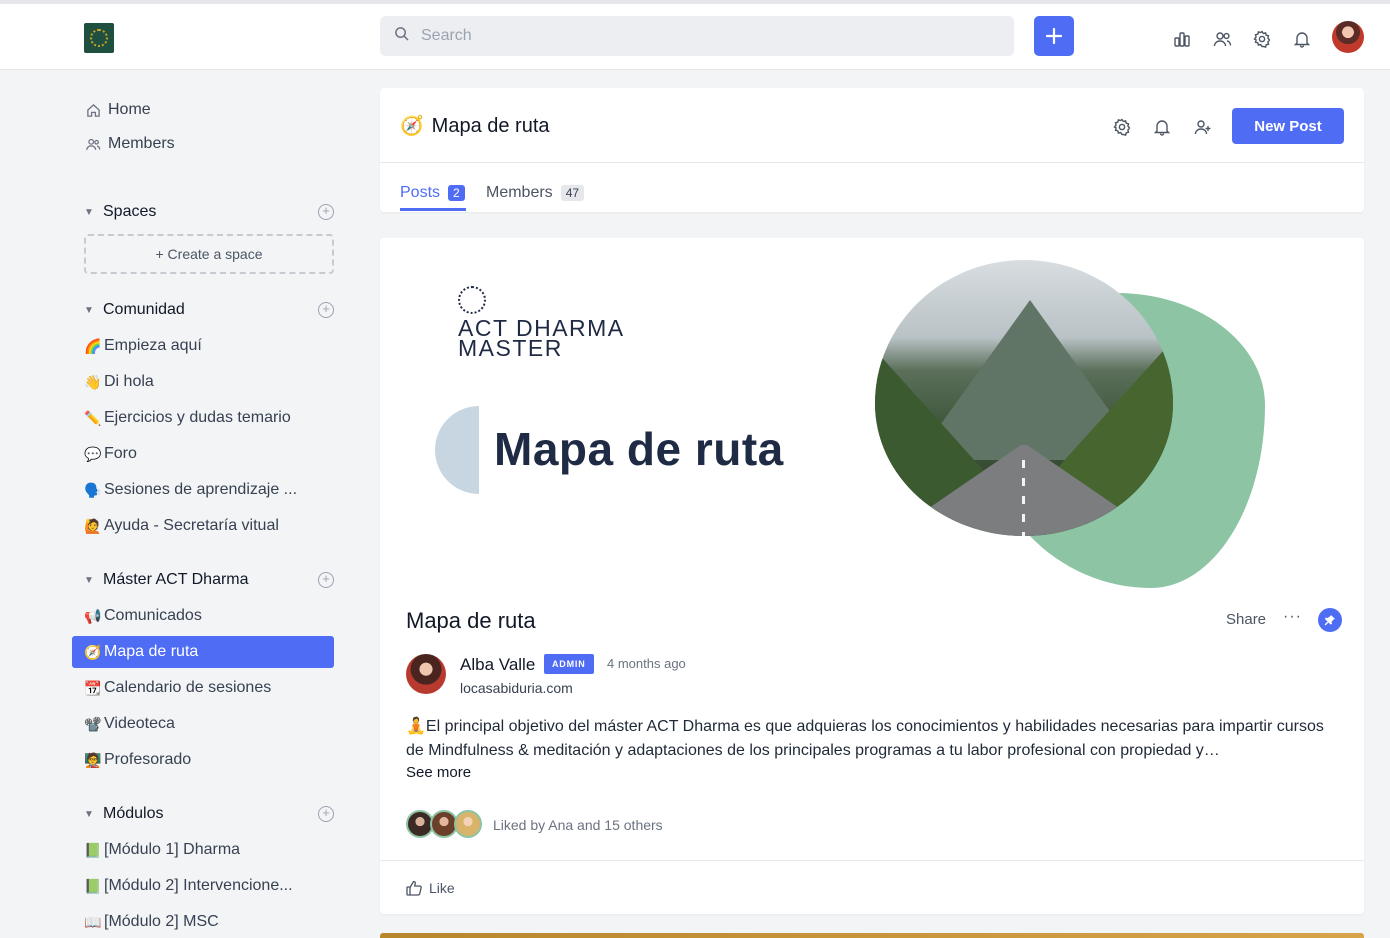  Describe the element at coordinates (93, 759) in the screenshot. I see `teacher-icon: 🧑‍🏫` at that location.